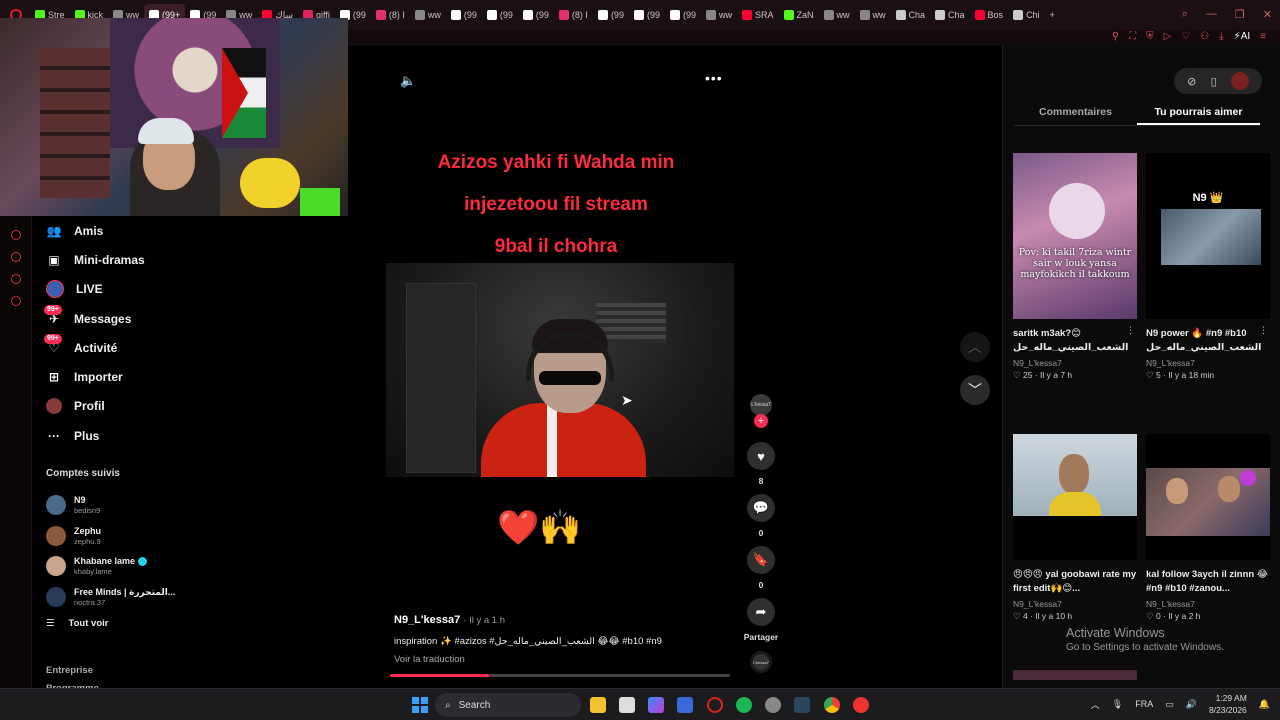 This screenshot has height=720, width=1280. I want to click on more-options-icon: •••, so click(714, 78).